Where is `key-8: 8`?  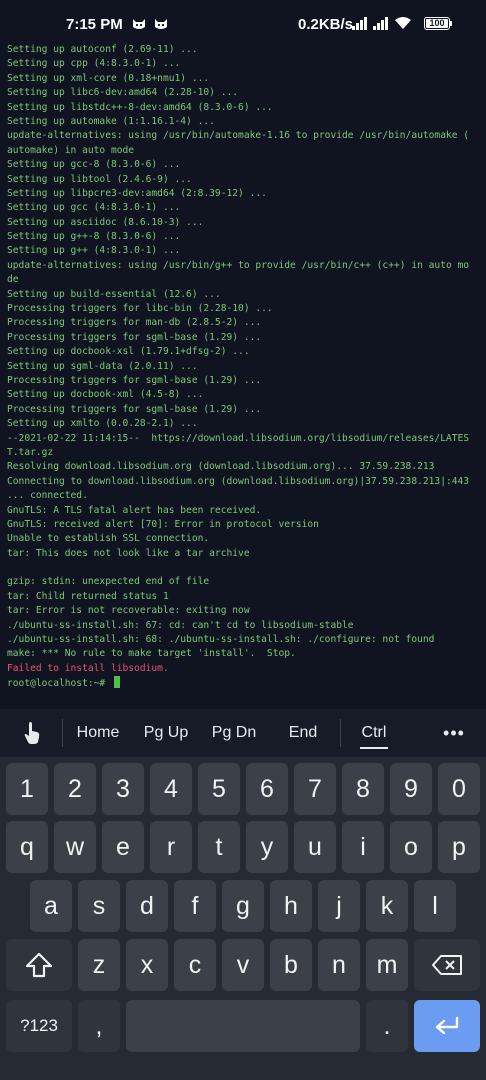 key-8: 8 is located at coordinates (363, 789).